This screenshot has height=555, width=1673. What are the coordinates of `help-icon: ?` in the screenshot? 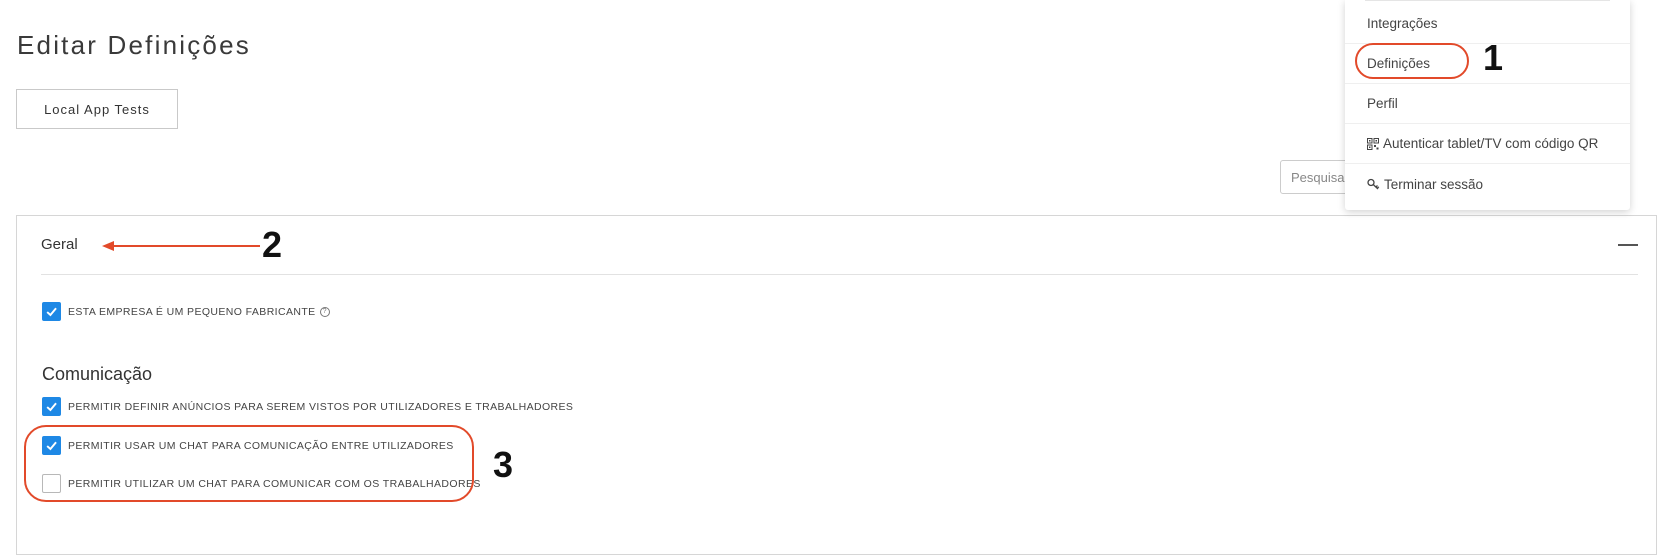 It's located at (324, 311).